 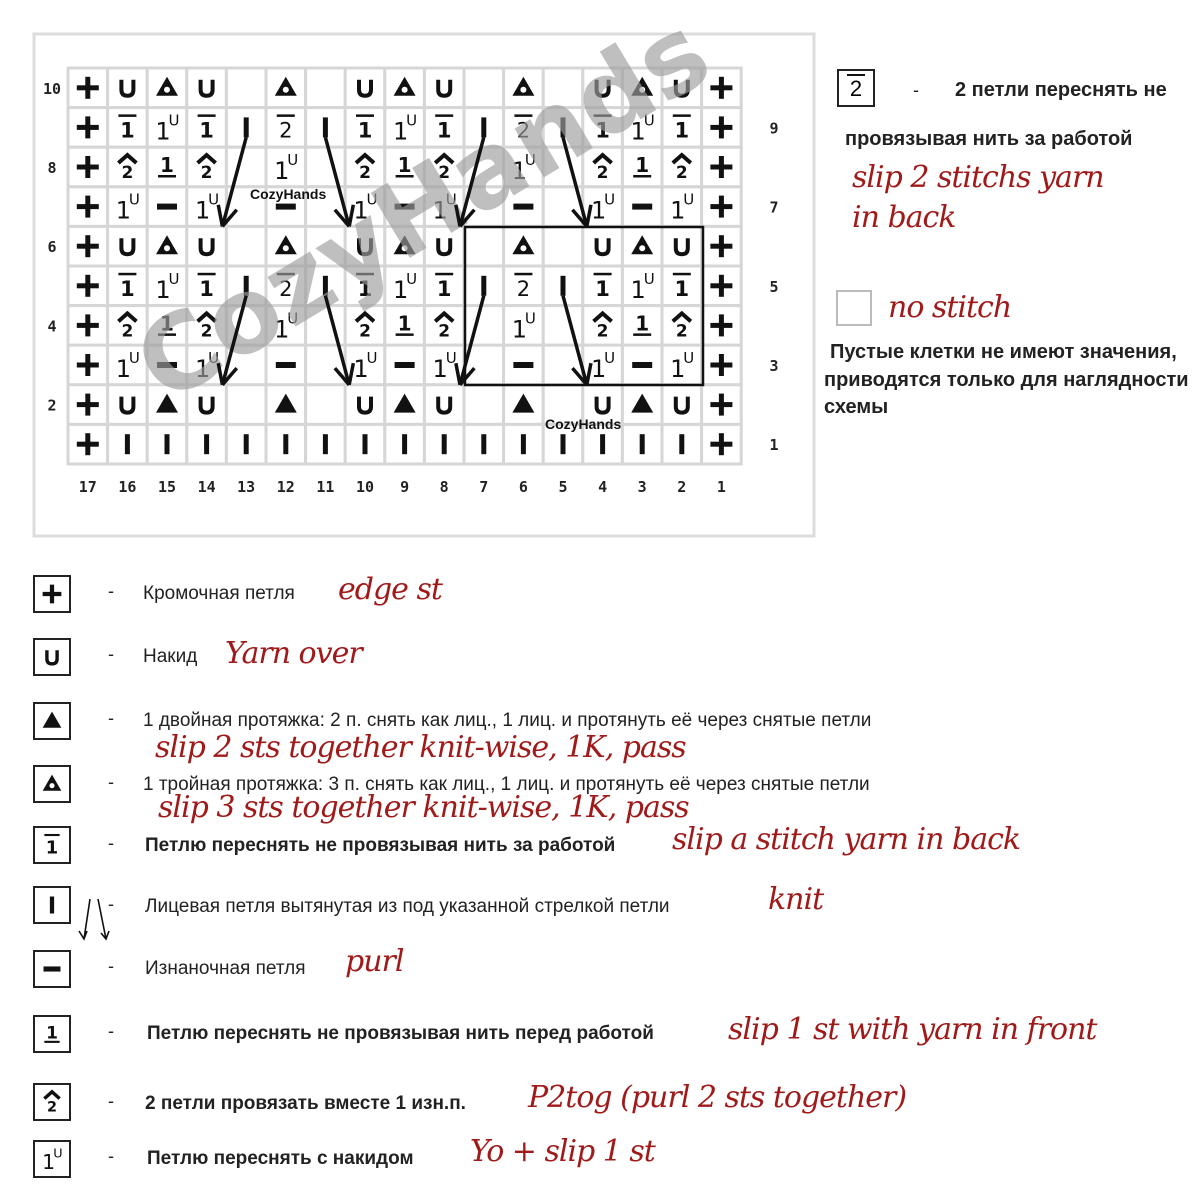 I want to click on empty-cell-icon, so click(x=854, y=308).